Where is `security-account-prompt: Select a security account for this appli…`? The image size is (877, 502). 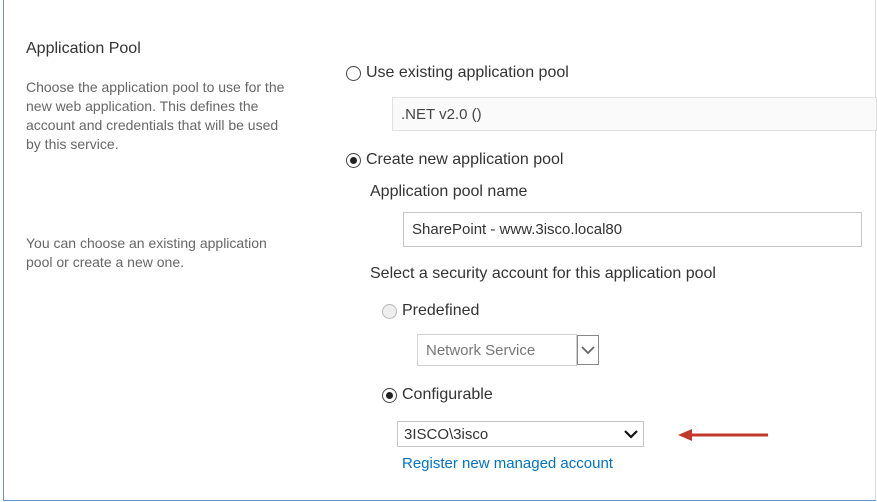
security-account-prompt: Select a security account for this appli… is located at coordinates (543, 273).